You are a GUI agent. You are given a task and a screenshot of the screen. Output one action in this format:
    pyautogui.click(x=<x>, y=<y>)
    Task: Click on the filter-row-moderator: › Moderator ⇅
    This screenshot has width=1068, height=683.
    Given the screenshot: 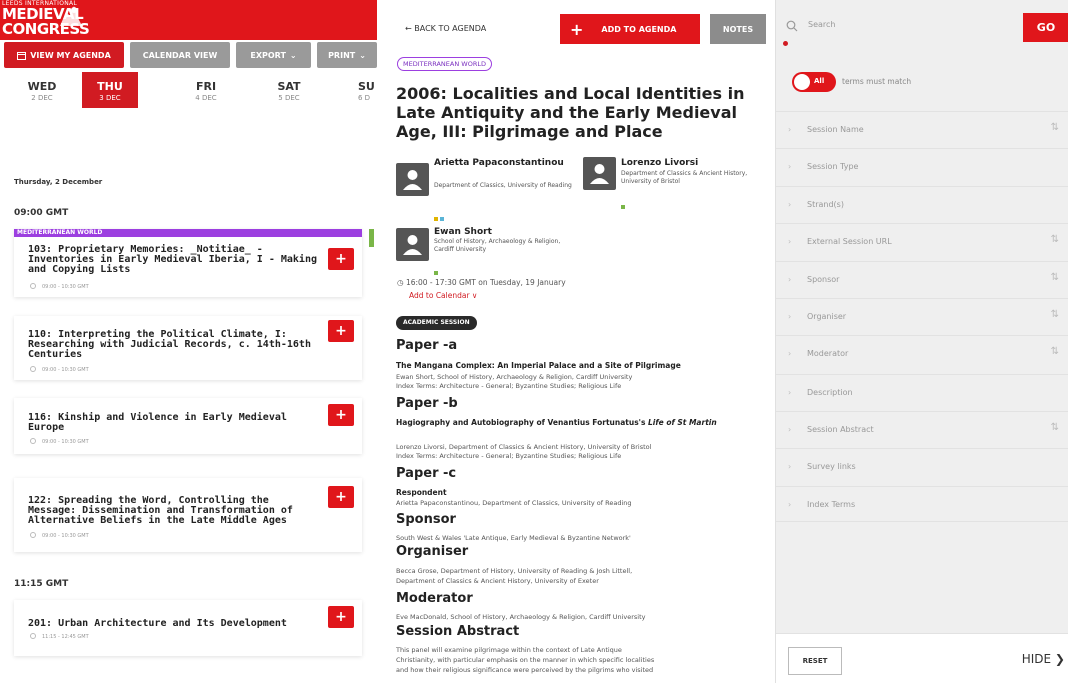 What is the action you would take?
    pyautogui.click(x=922, y=353)
    